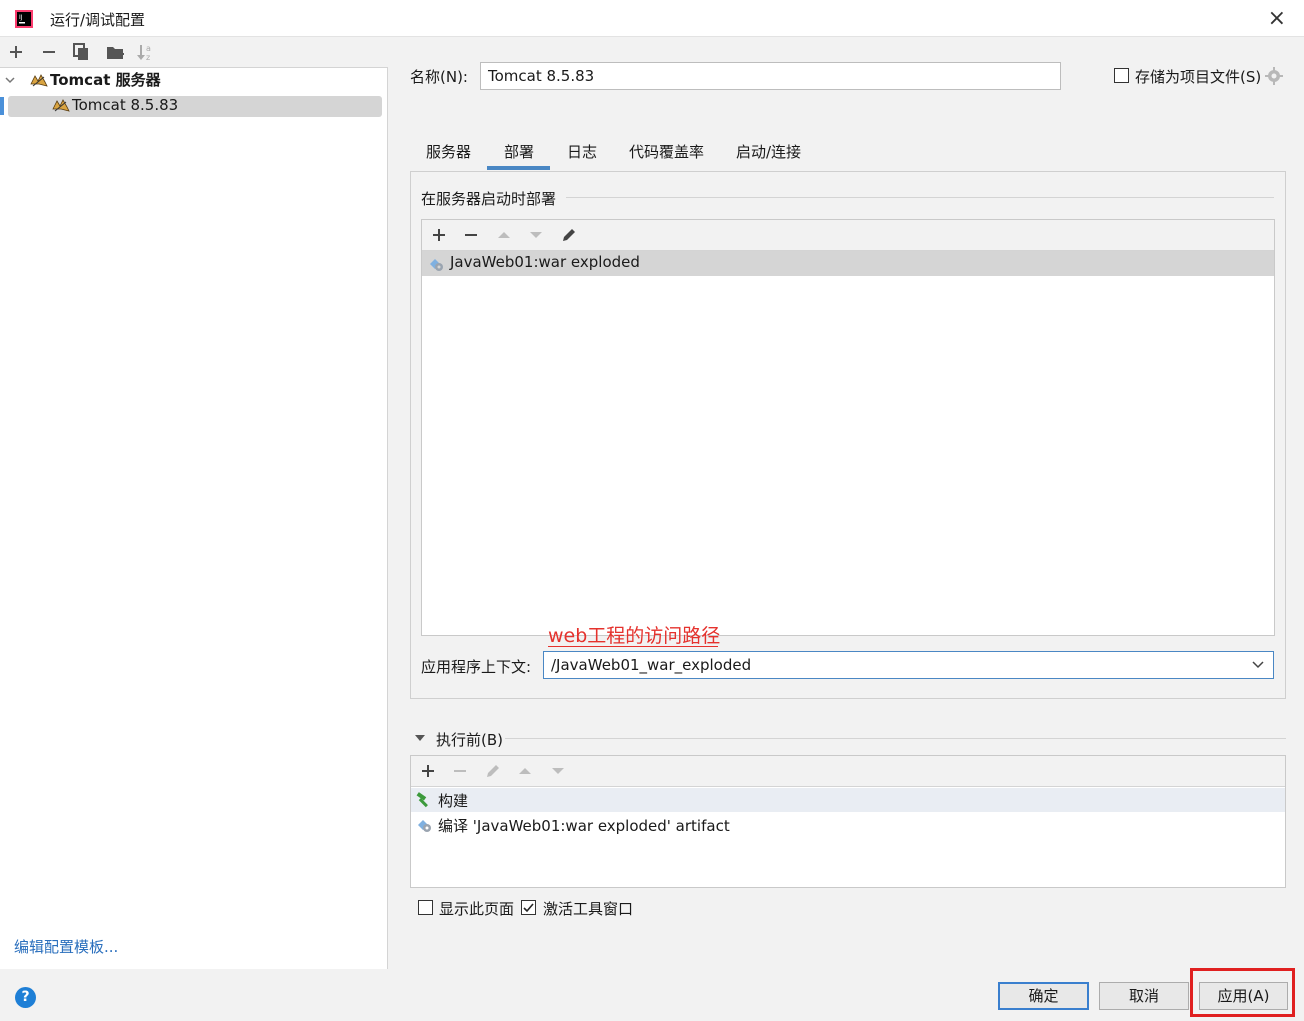 This screenshot has height=1021, width=1304. What do you see at coordinates (148, 48) in the screenshot?
I see `svg-text: a` at bounding box center [148, 48].